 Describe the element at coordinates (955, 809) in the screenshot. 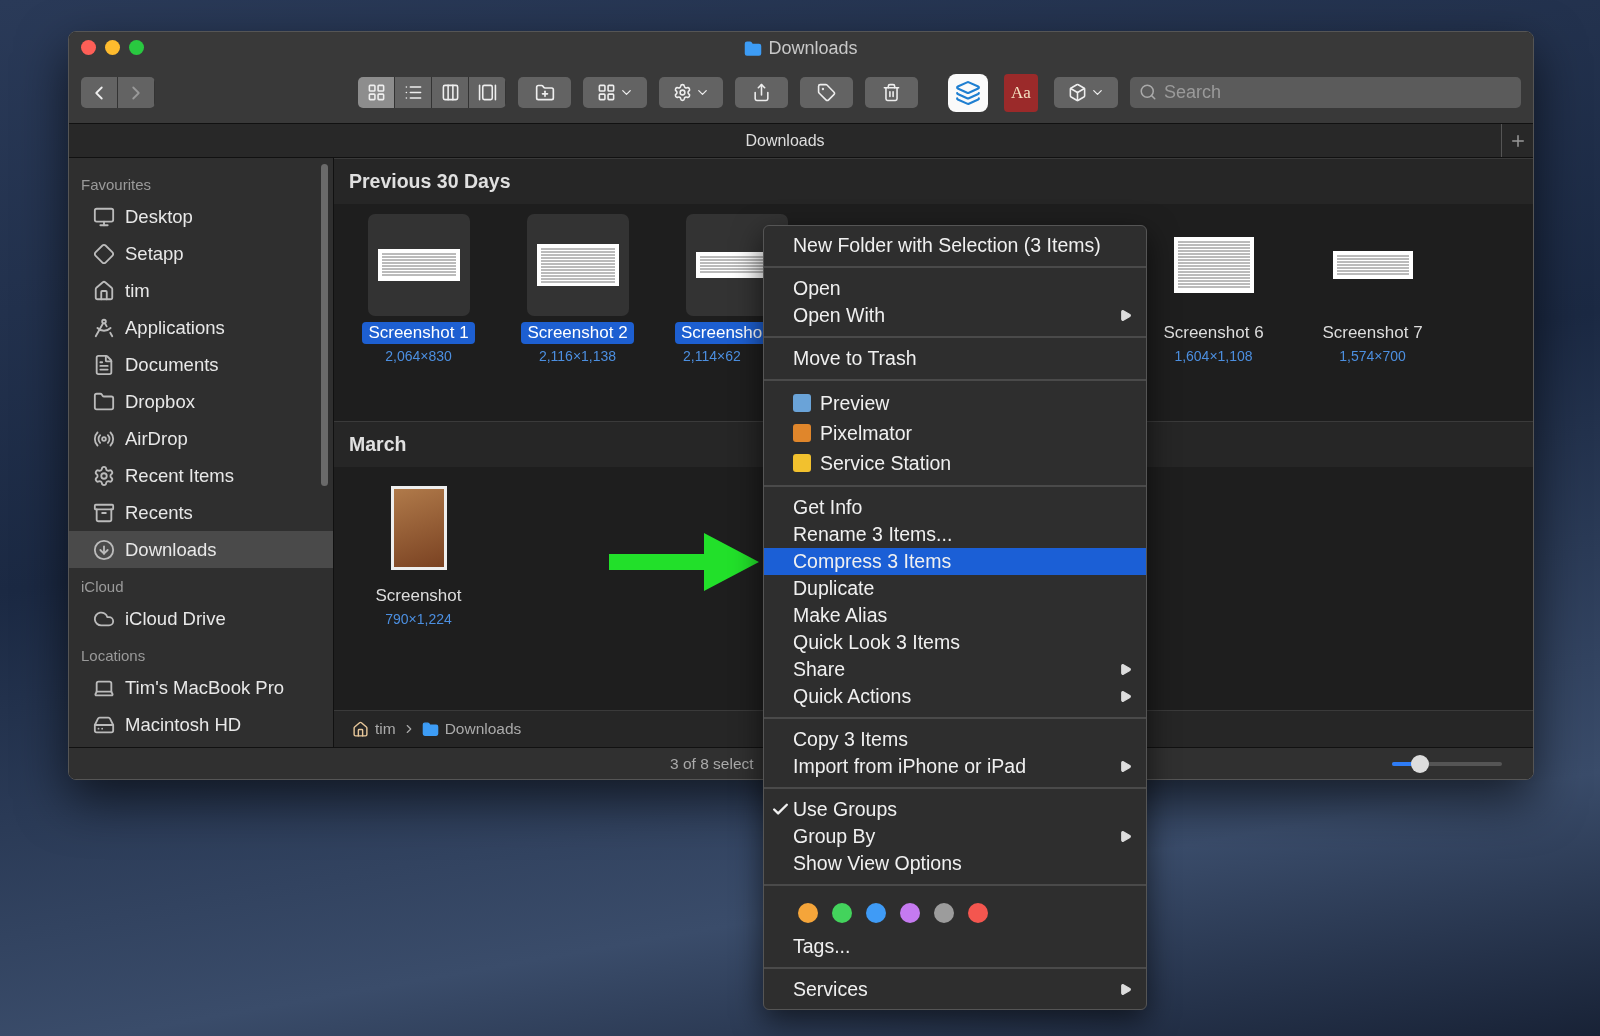

I see `menu-item: Use Groups` at that location.